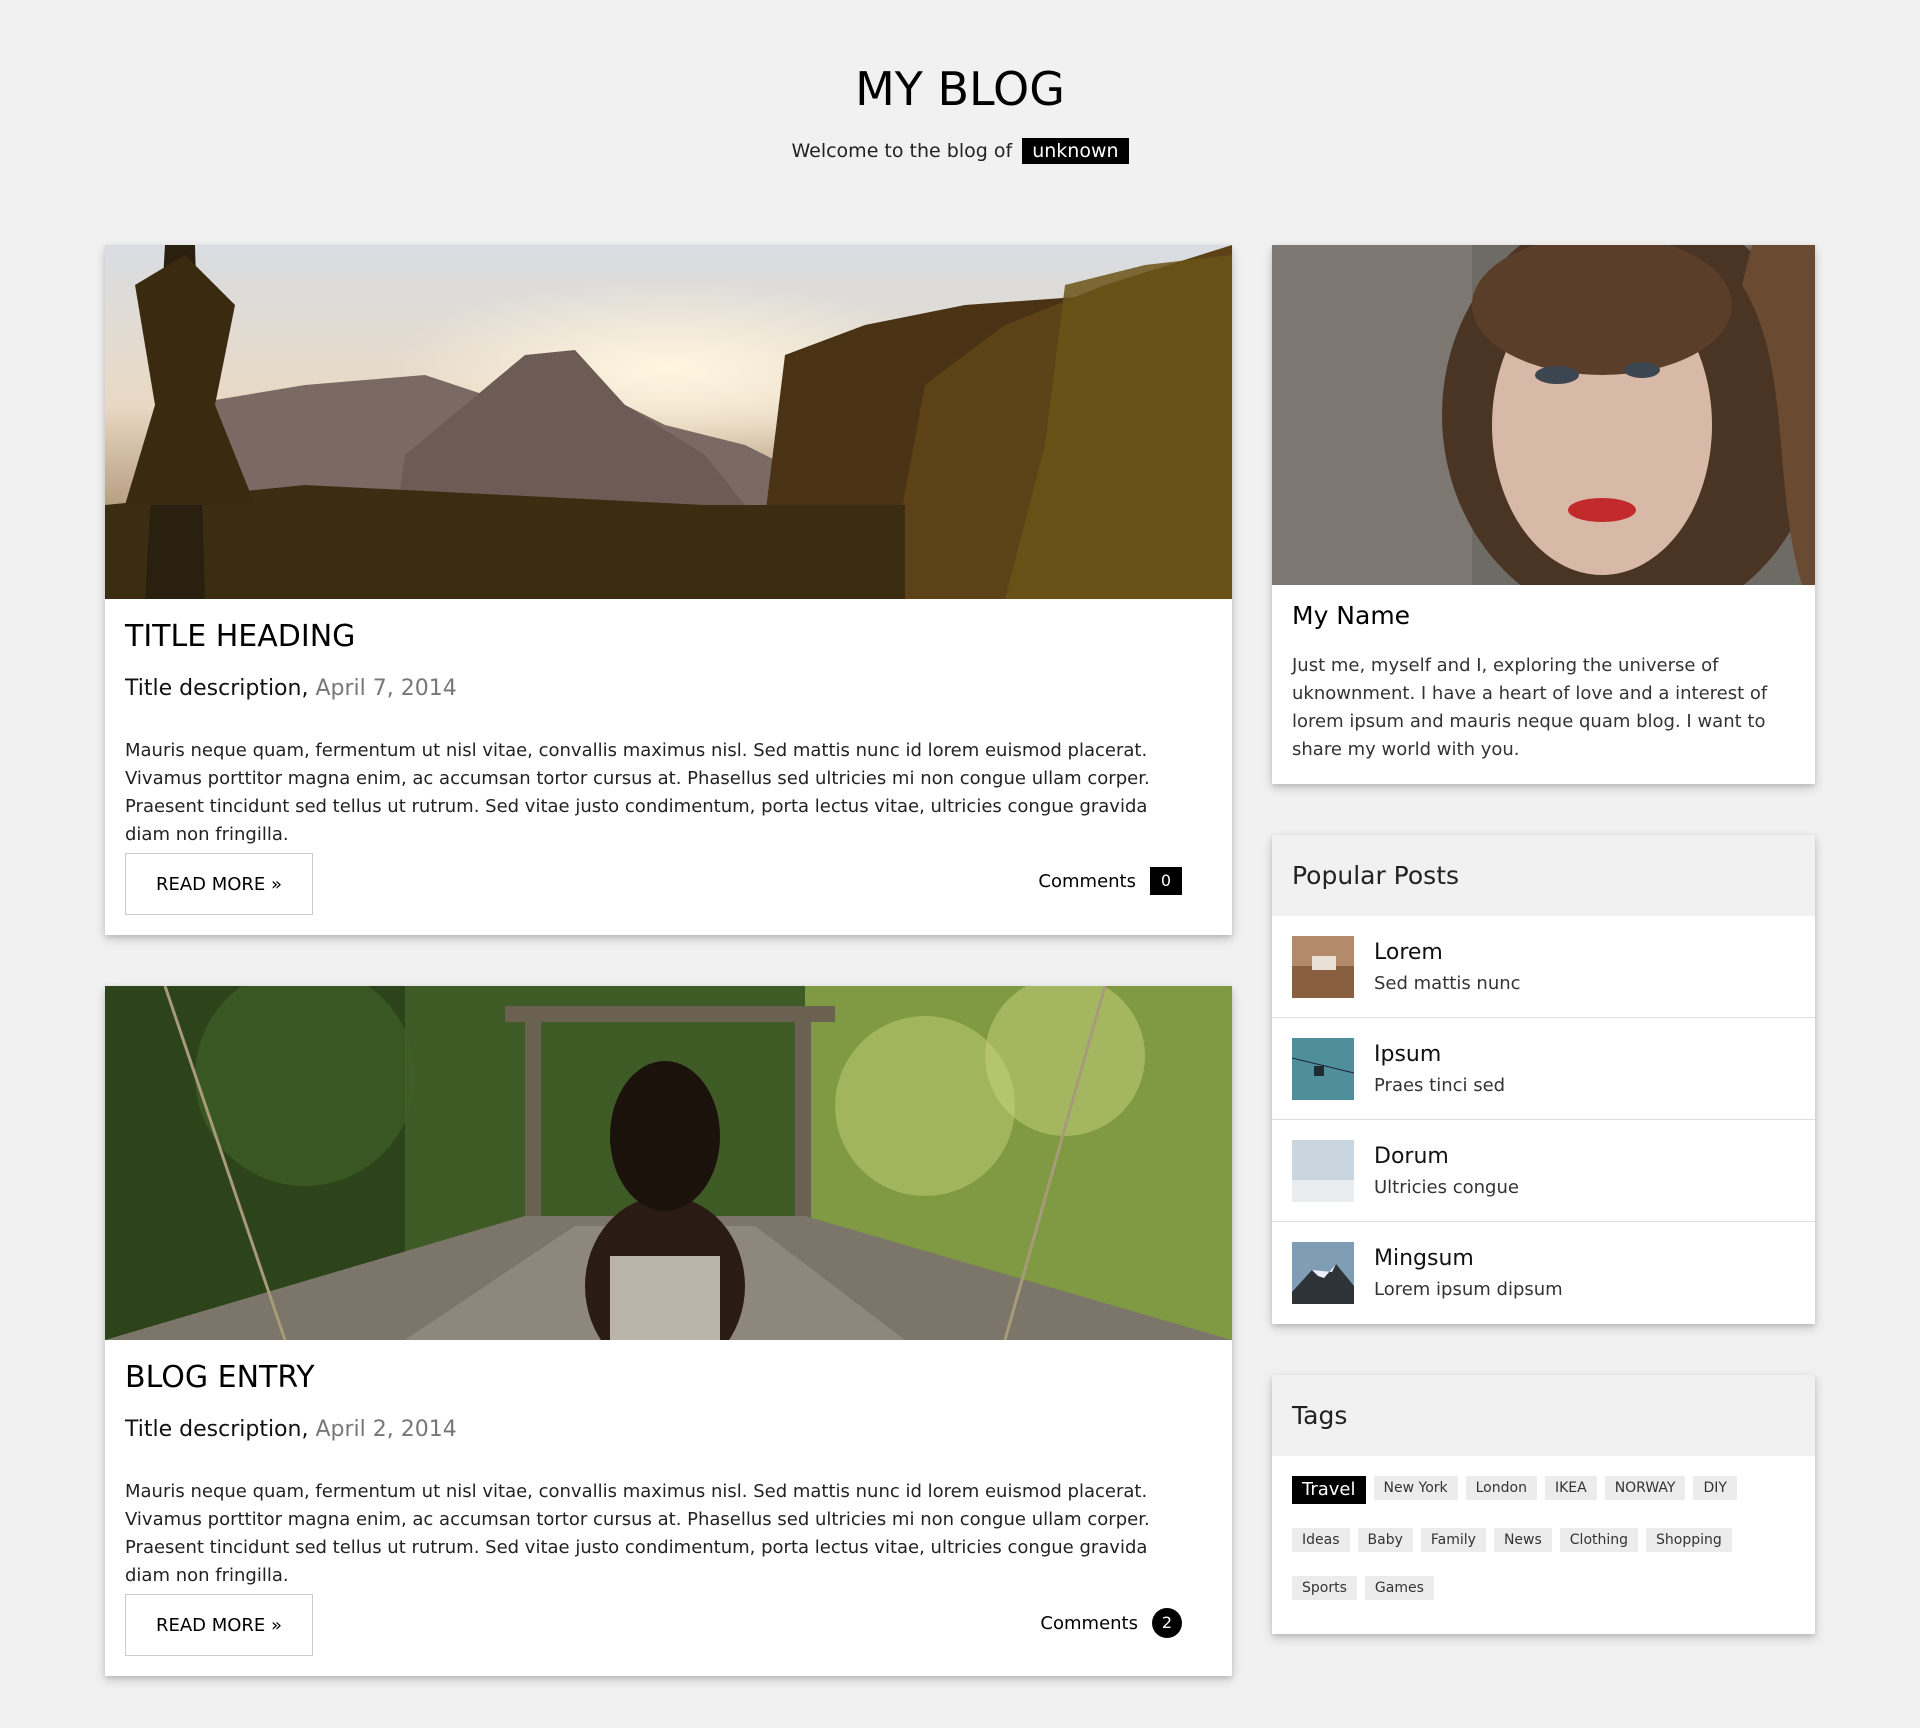  What do you see at coordinates (960, 122) in the screenshot?
I see `blog-header: MY BLOG Welcome to the blog of unknown` at bounding box center [960, 122].